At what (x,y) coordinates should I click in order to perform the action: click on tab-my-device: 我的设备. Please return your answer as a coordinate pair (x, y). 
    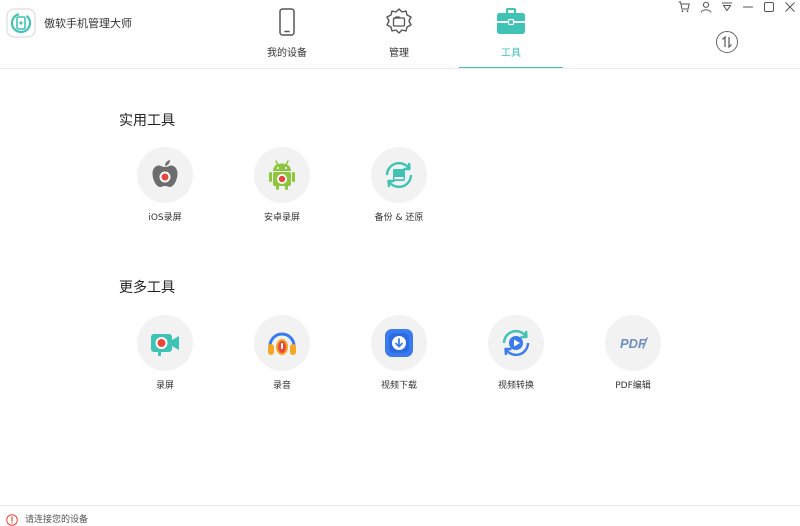
    Looking at the image, I should click on (287, 34).